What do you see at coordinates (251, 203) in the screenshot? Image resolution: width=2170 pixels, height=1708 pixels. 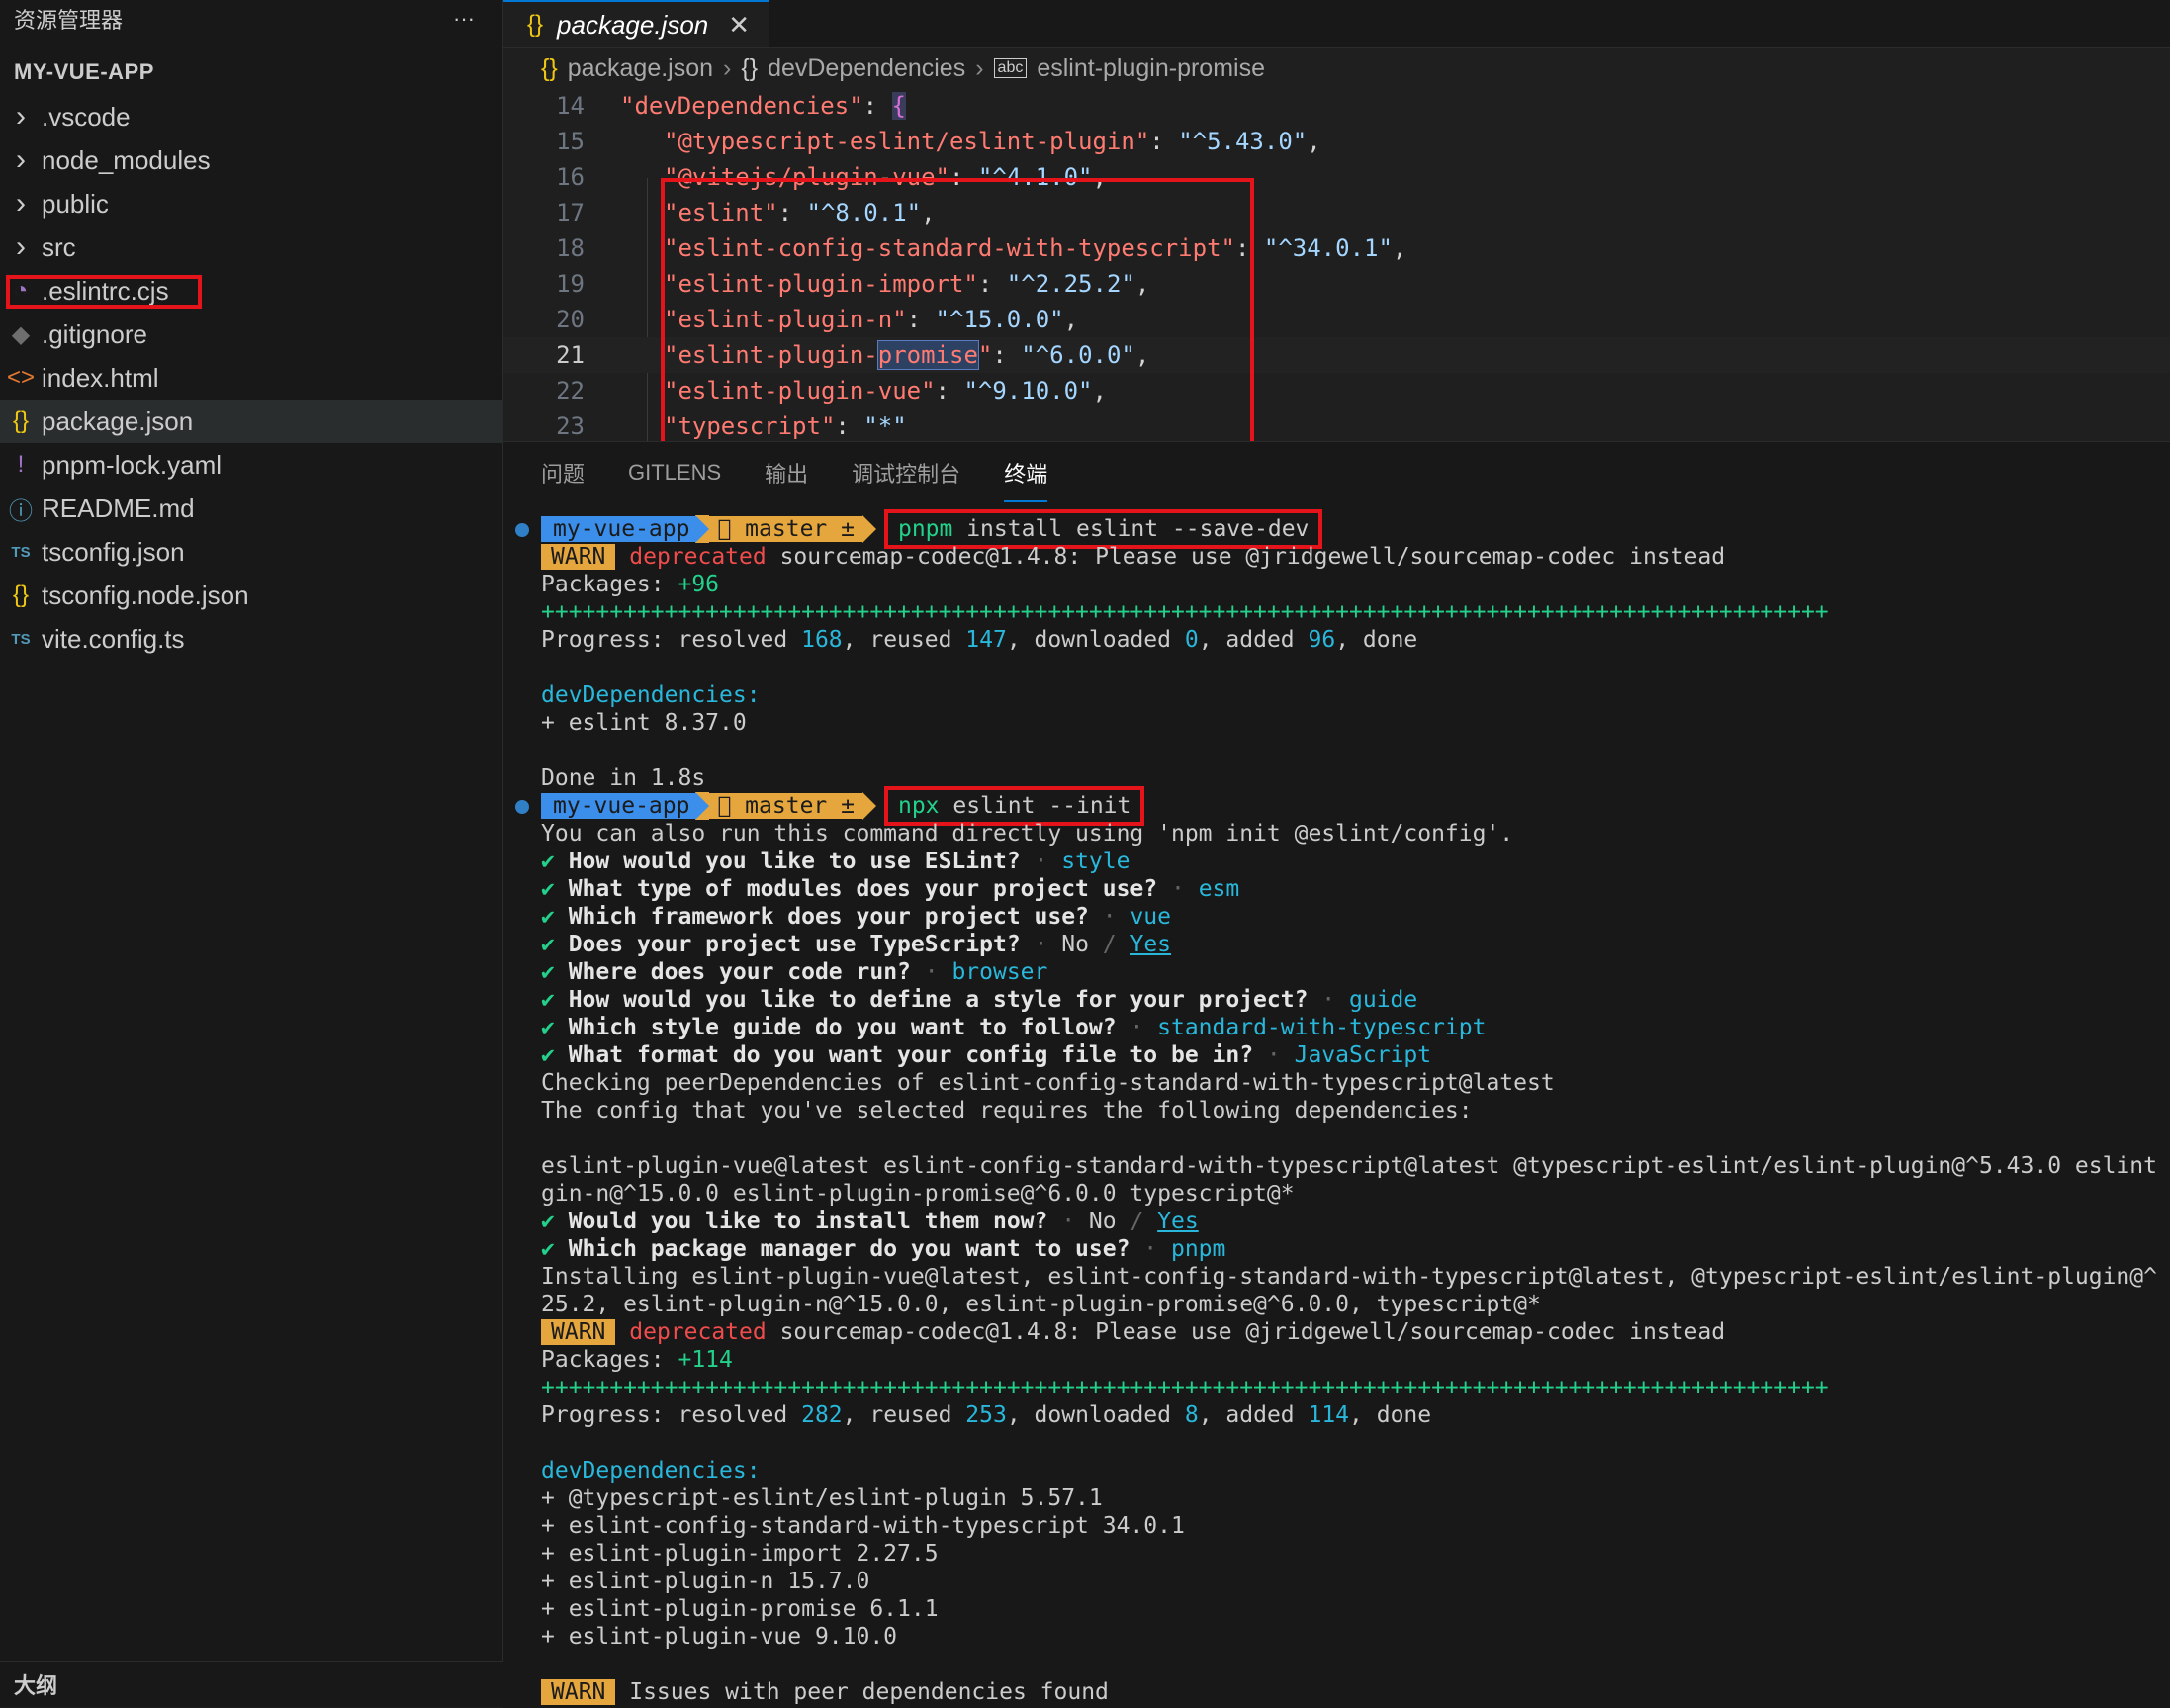 I see `file-tree-item: › public` at bounding box center [251, 203].